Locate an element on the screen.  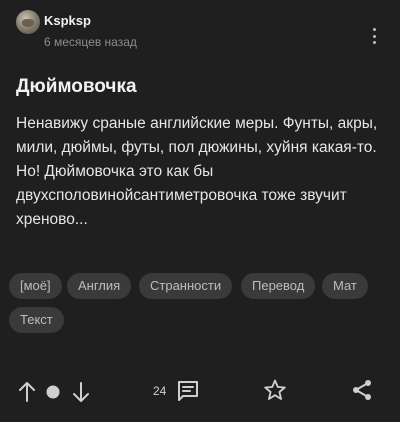
more-vertical-icon is located at coordinates (374, 36).